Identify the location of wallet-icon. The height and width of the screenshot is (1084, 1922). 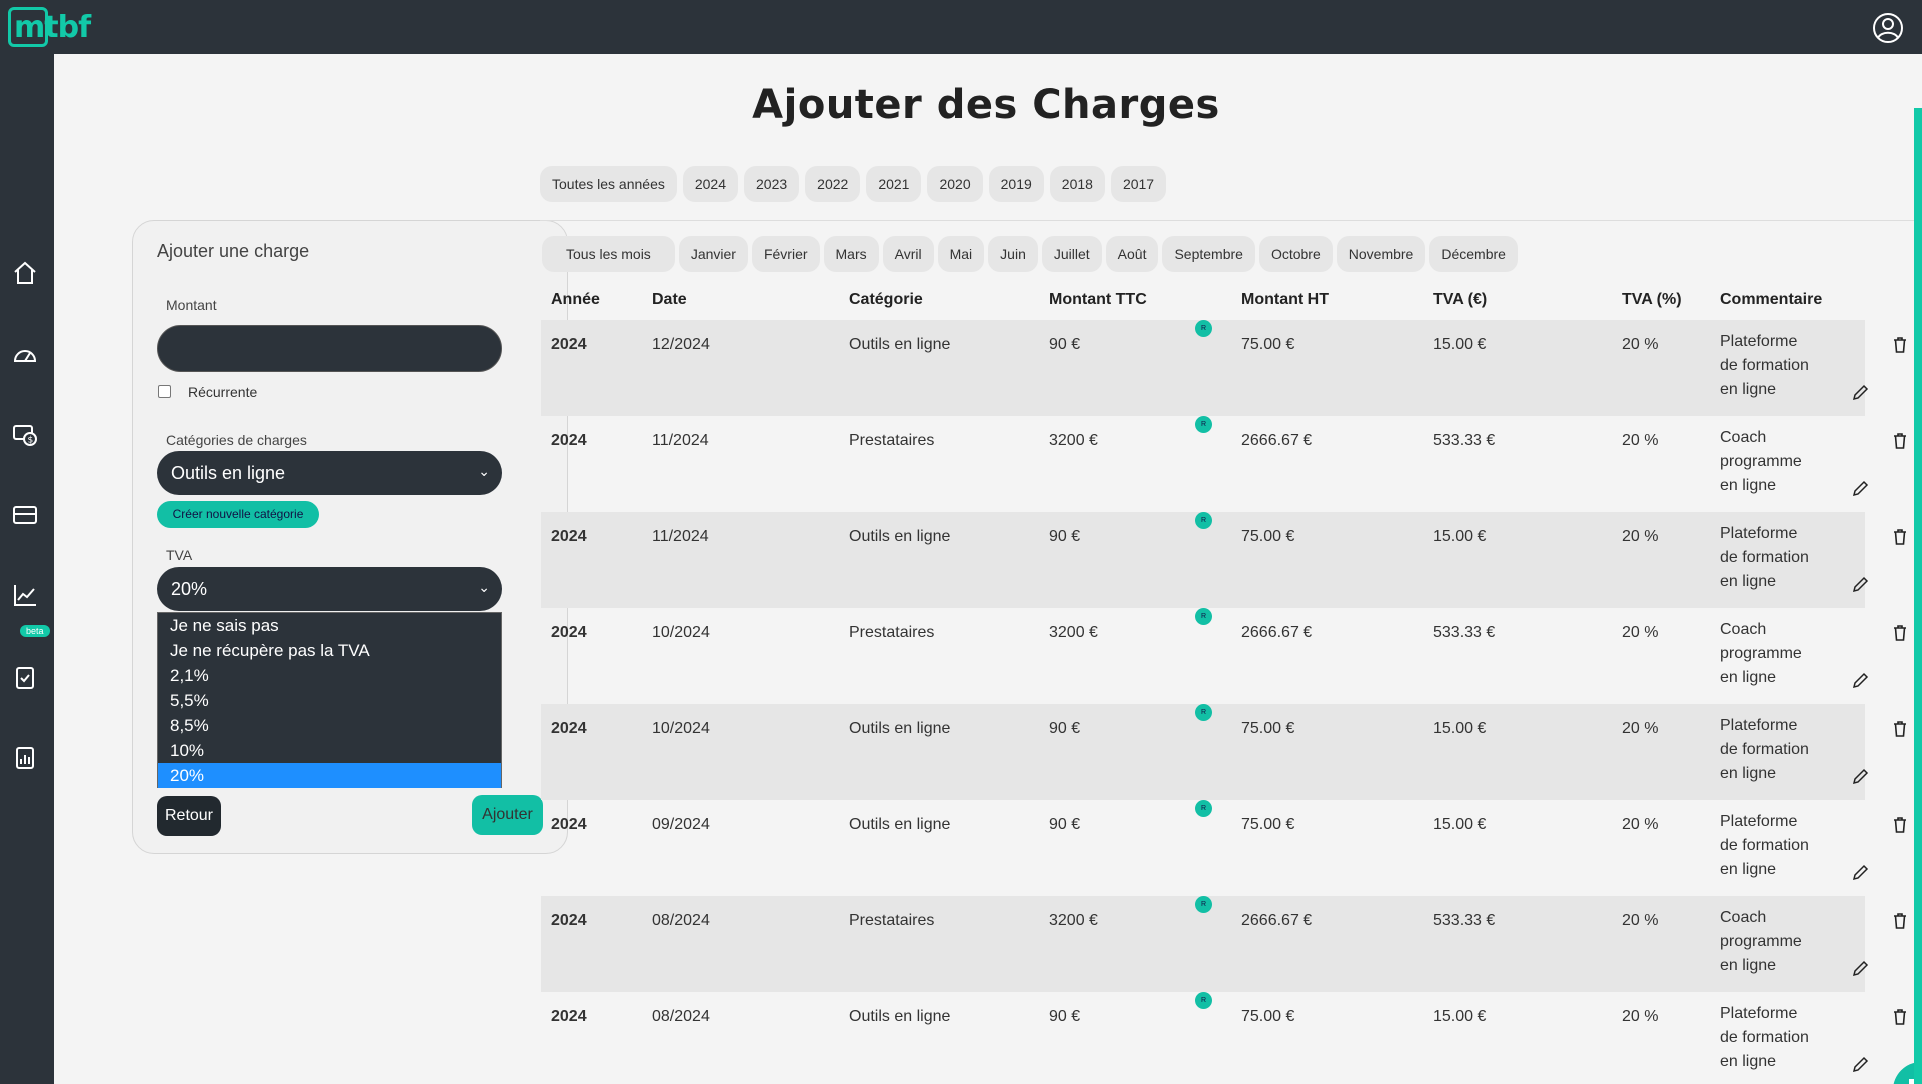
(25, 515).